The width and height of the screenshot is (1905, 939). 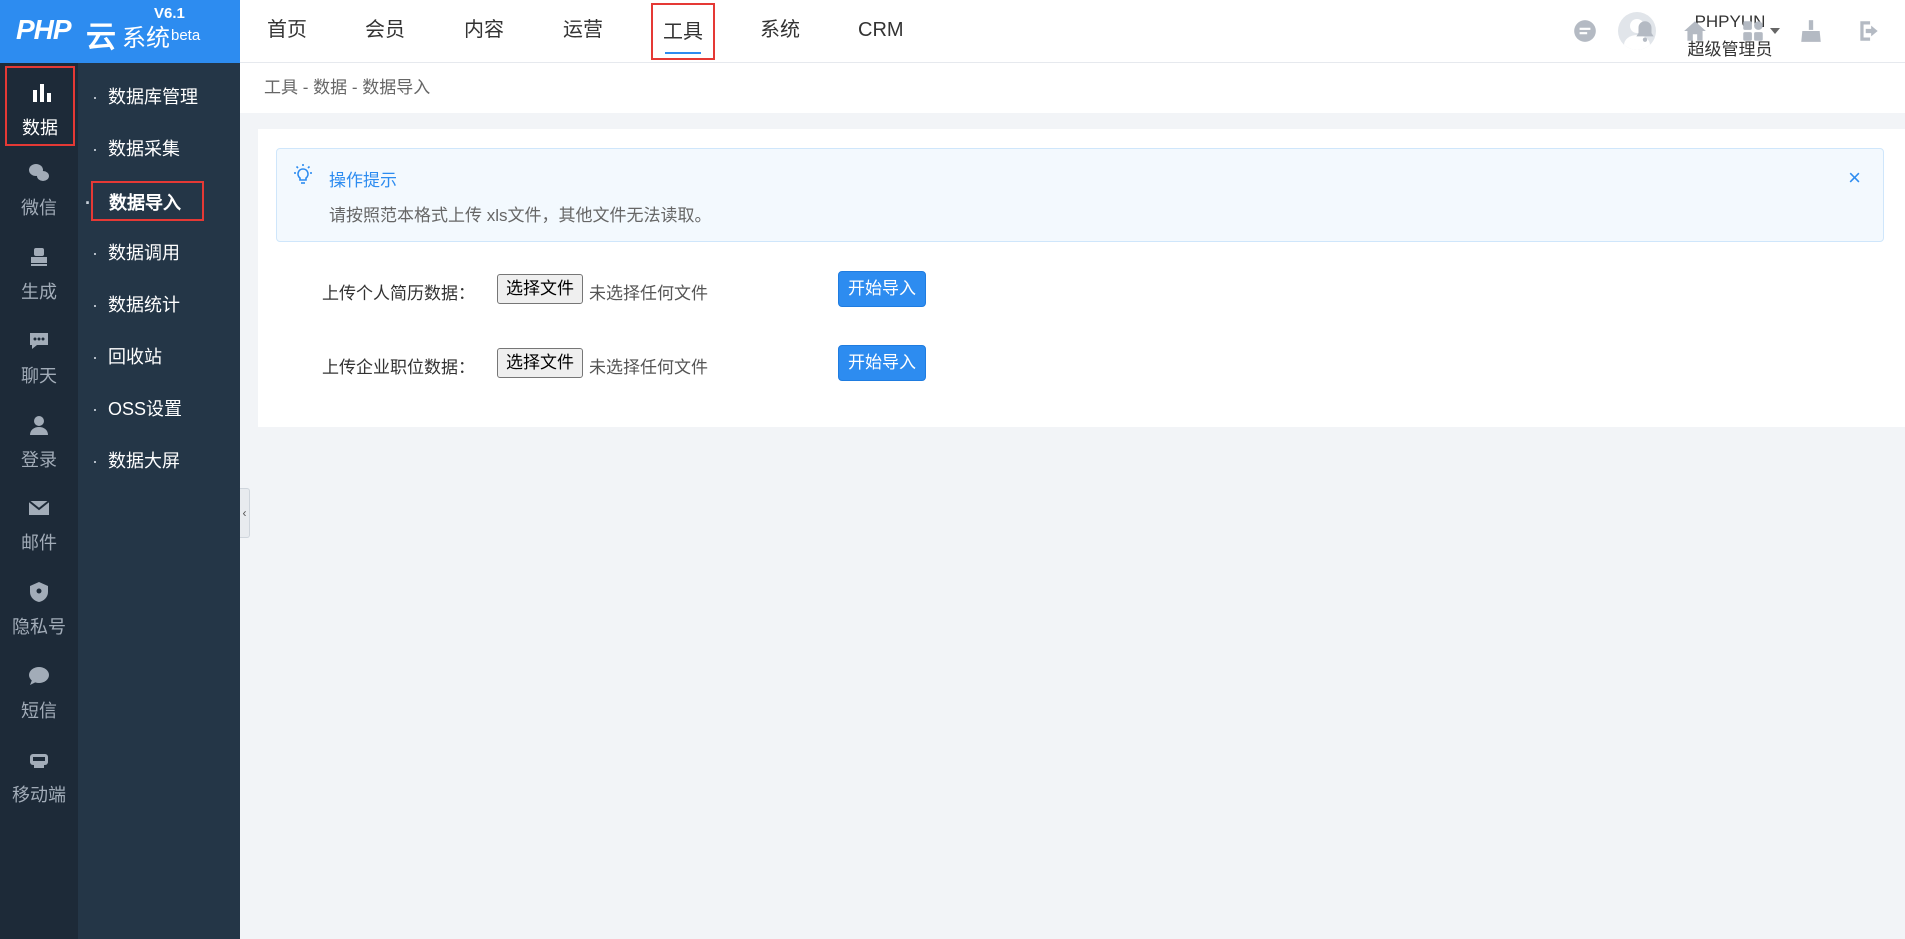 I want to click on rail-item-label: 邮件, so click(x=39, y=543).